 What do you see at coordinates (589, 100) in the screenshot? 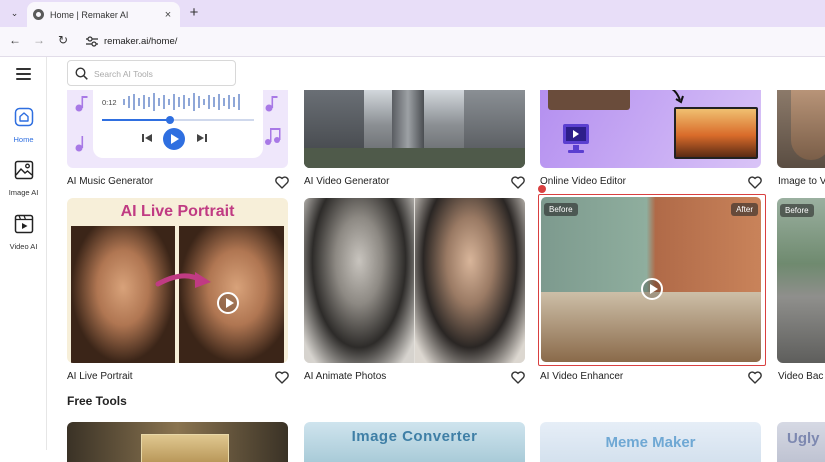
I see `thumbnail-strip` at bounding box center [589, 100].